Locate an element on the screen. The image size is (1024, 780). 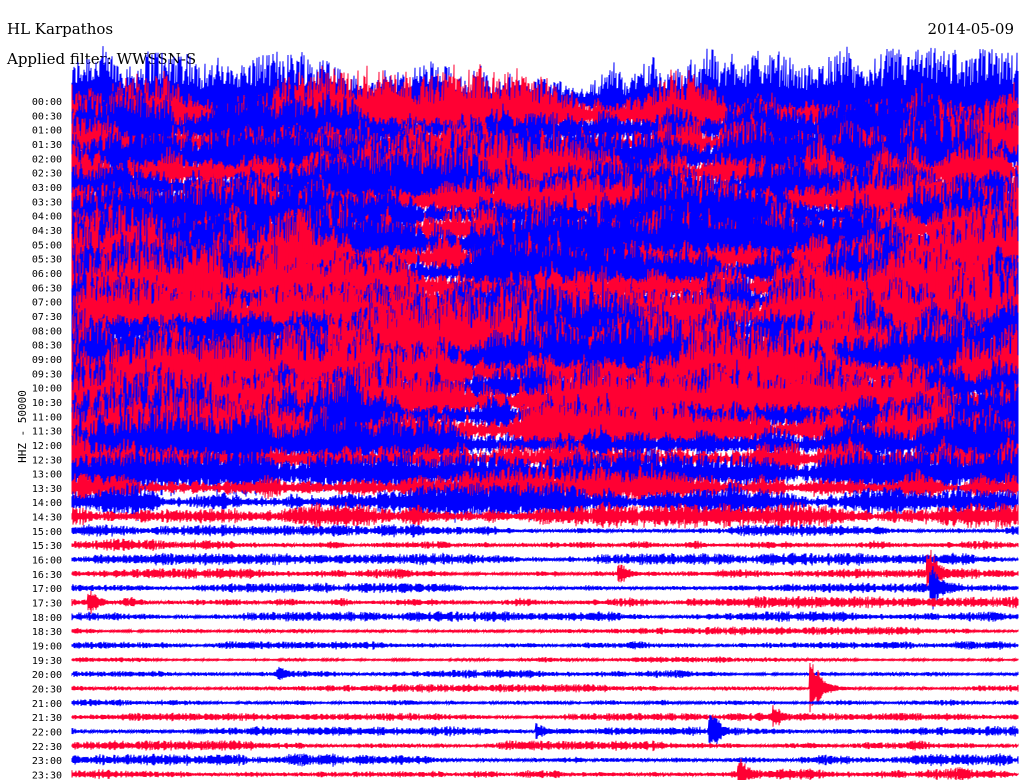
time-tick-label: 16:30 is located at coordinates (47, 575).